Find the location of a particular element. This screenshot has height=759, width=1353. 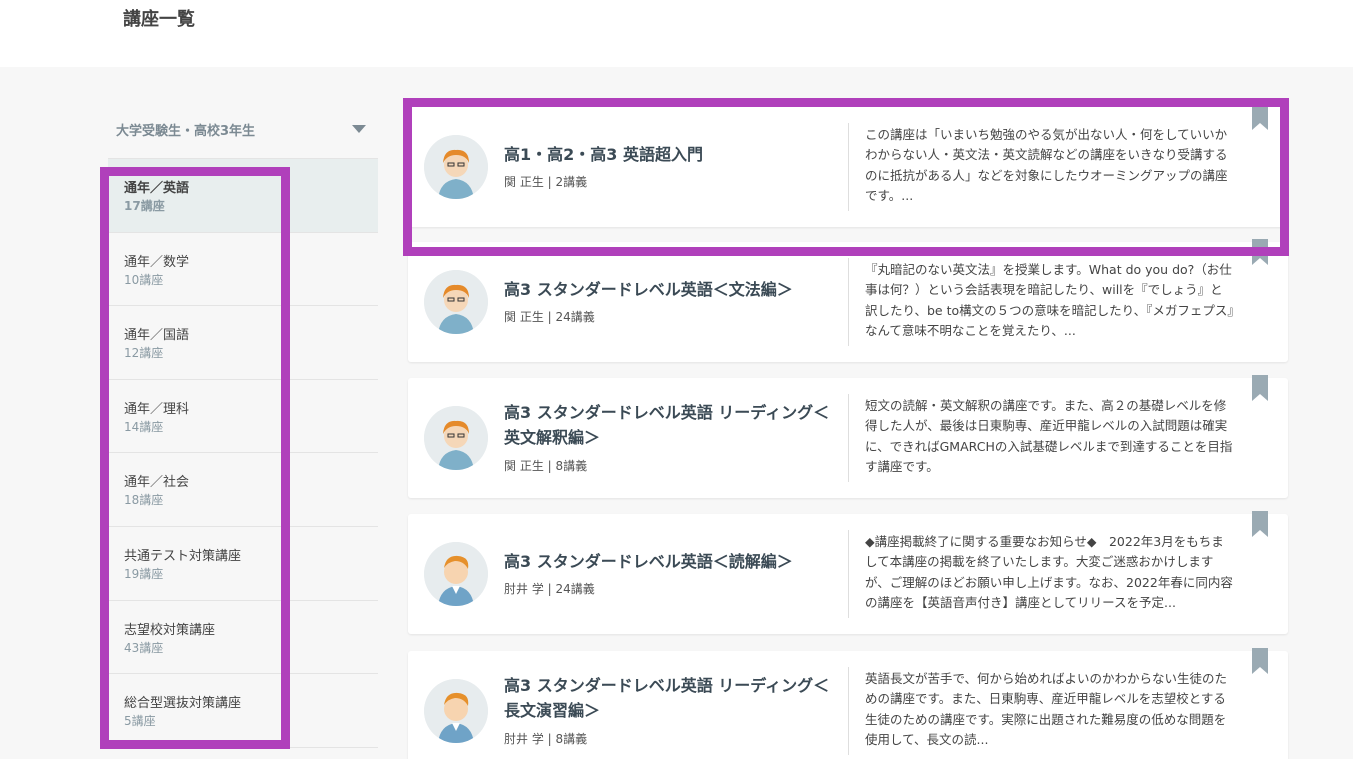

category-name: 通年／英語 is located at coordinates (157, 188).